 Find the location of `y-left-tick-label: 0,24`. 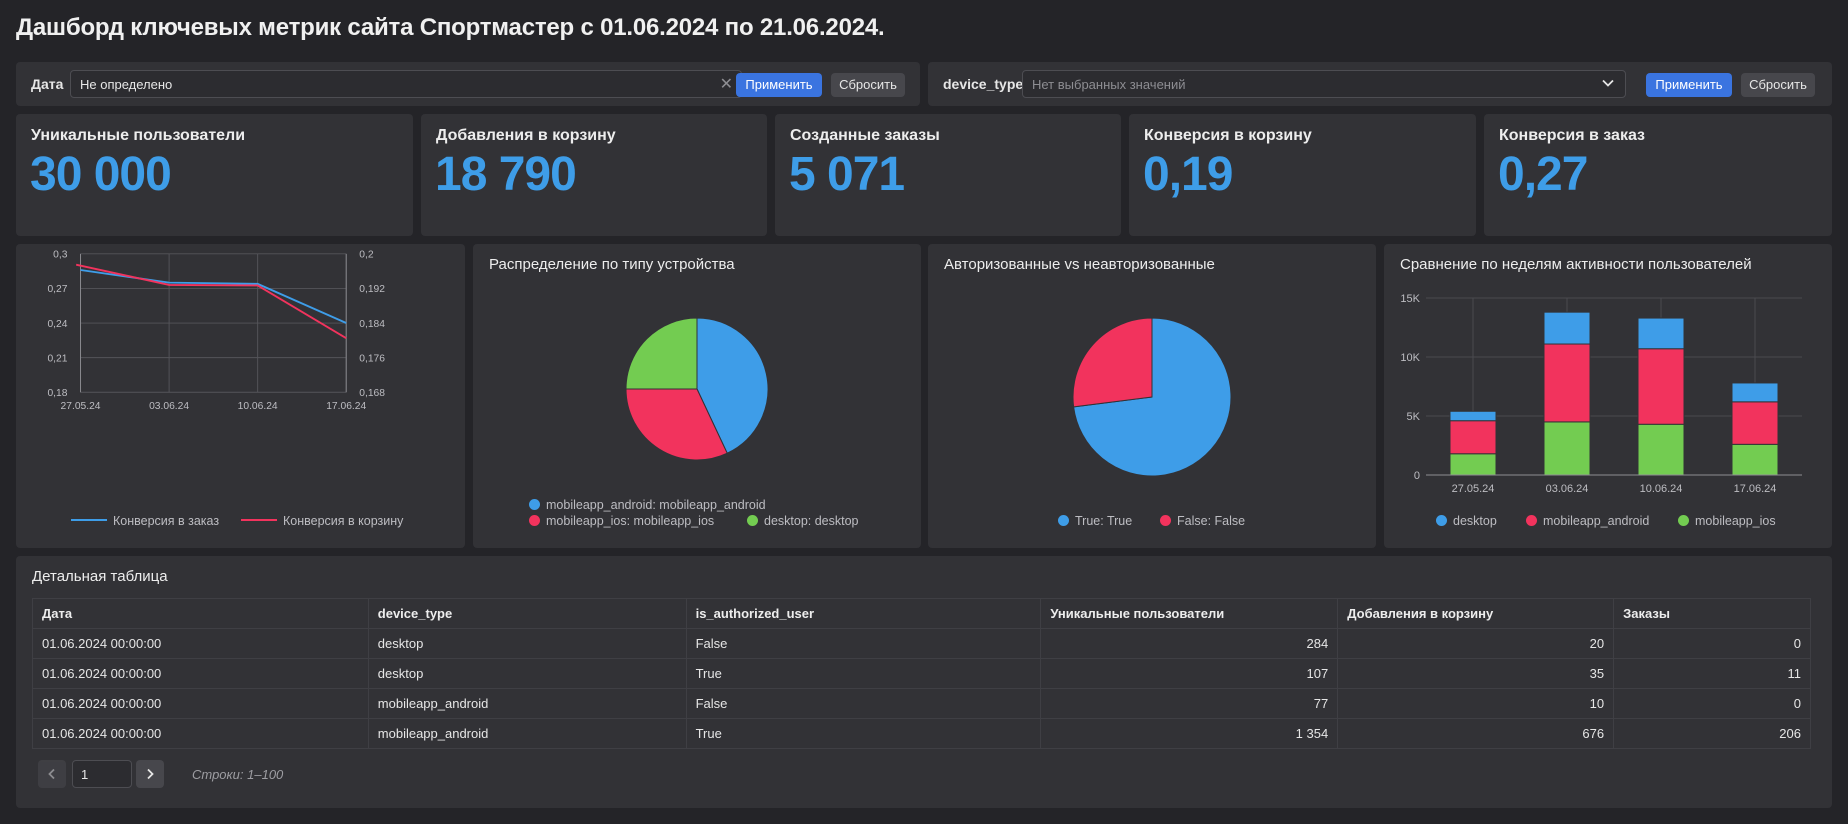

y-left-tick-label: 0,24 is located at coordinates (57, 324).